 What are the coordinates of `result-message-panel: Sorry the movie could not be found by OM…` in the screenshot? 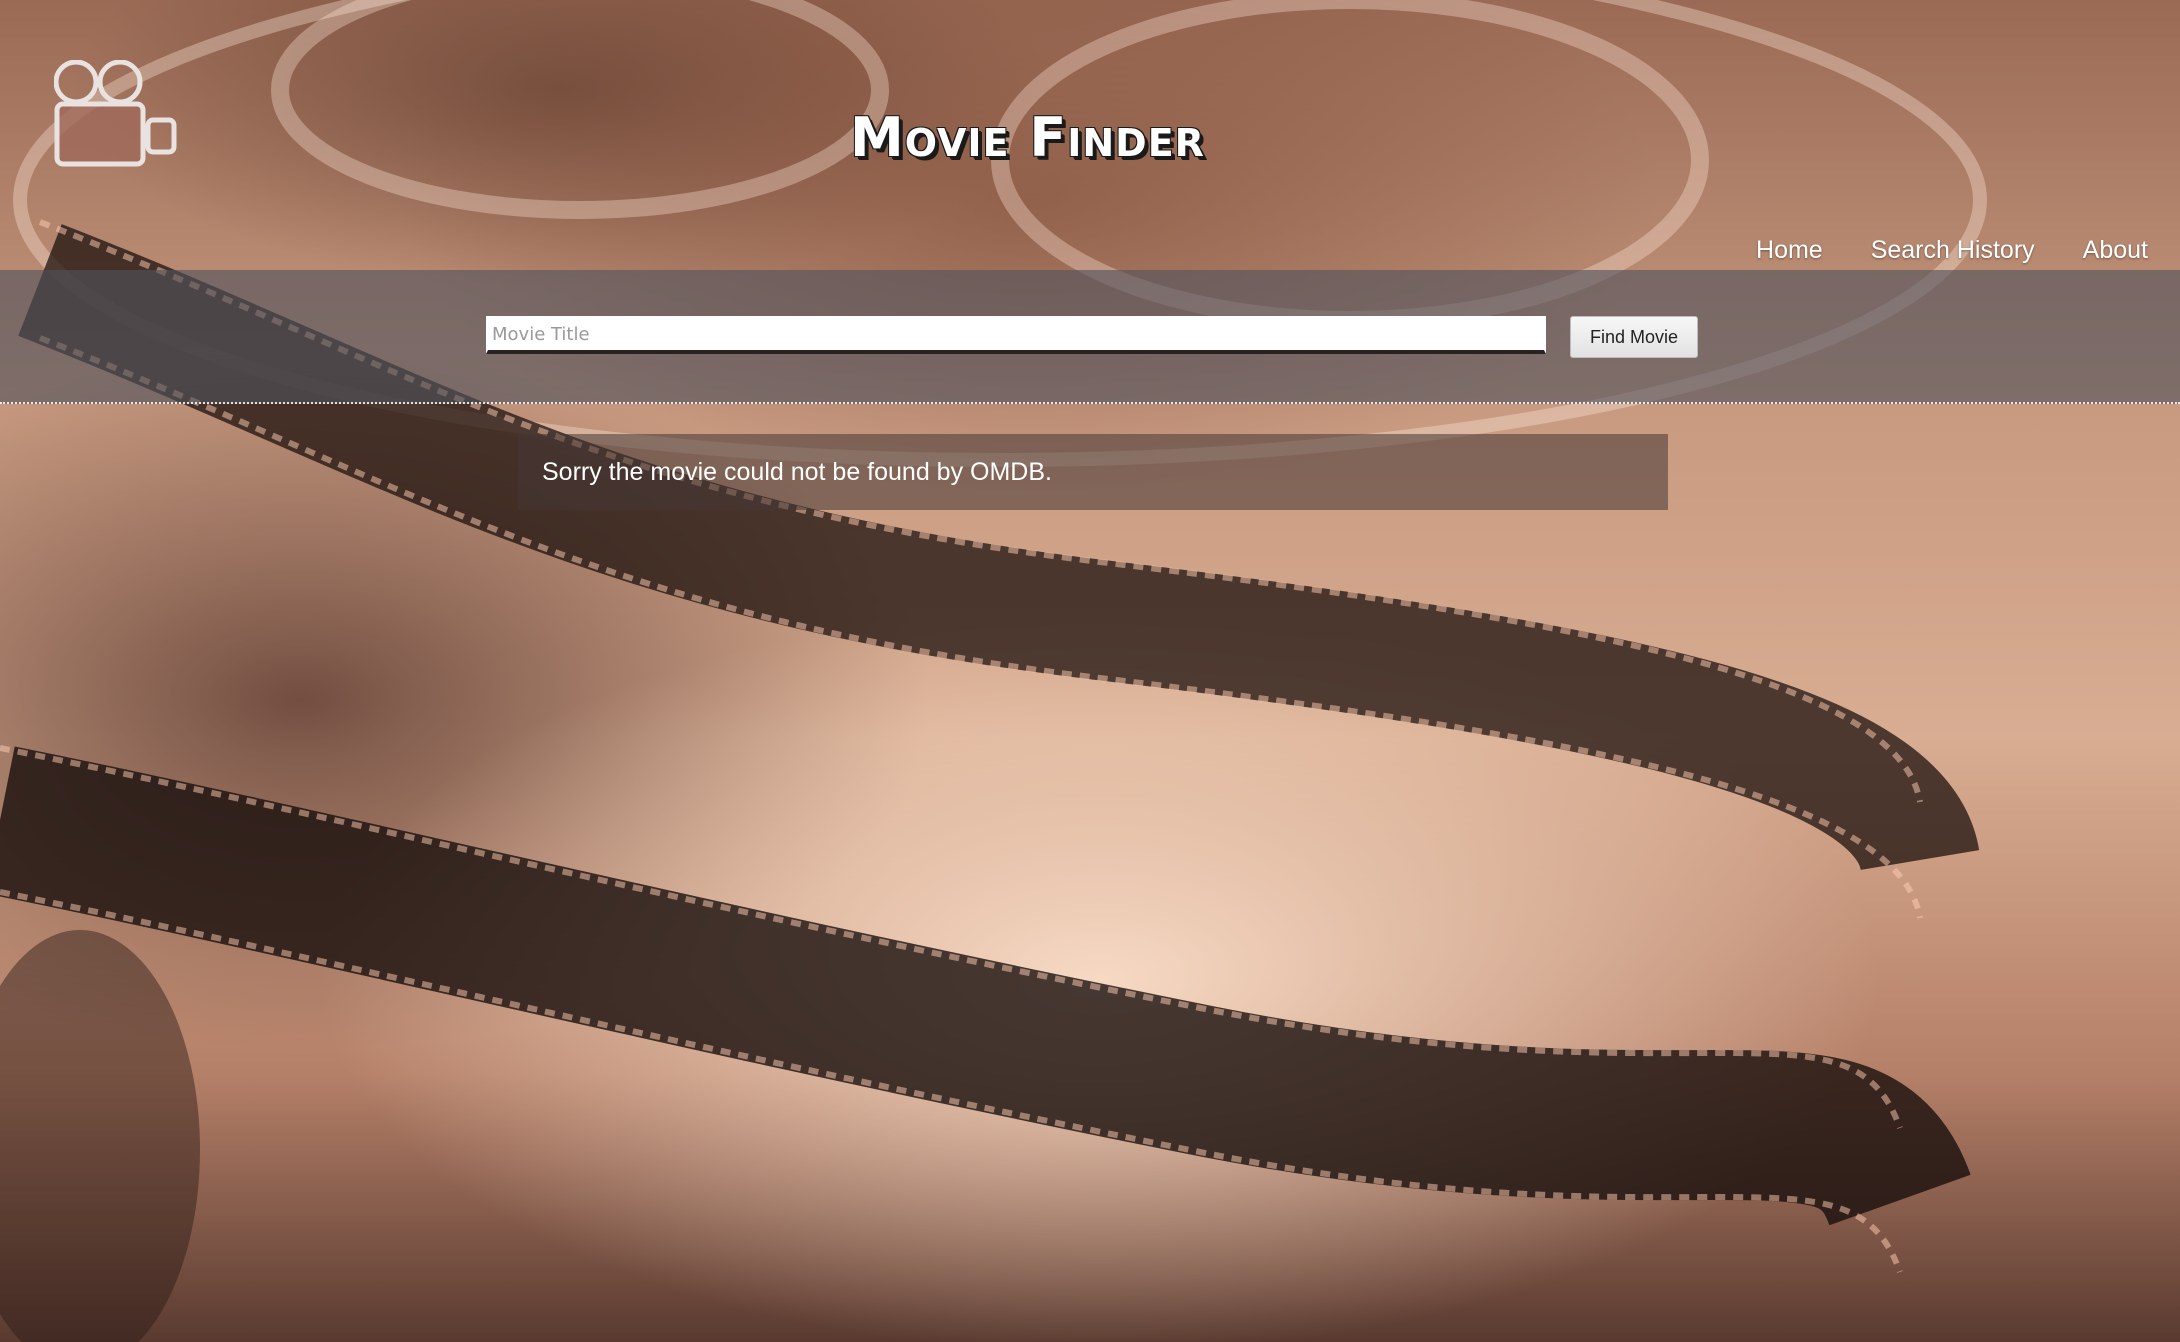 It's located at (1093, 472).